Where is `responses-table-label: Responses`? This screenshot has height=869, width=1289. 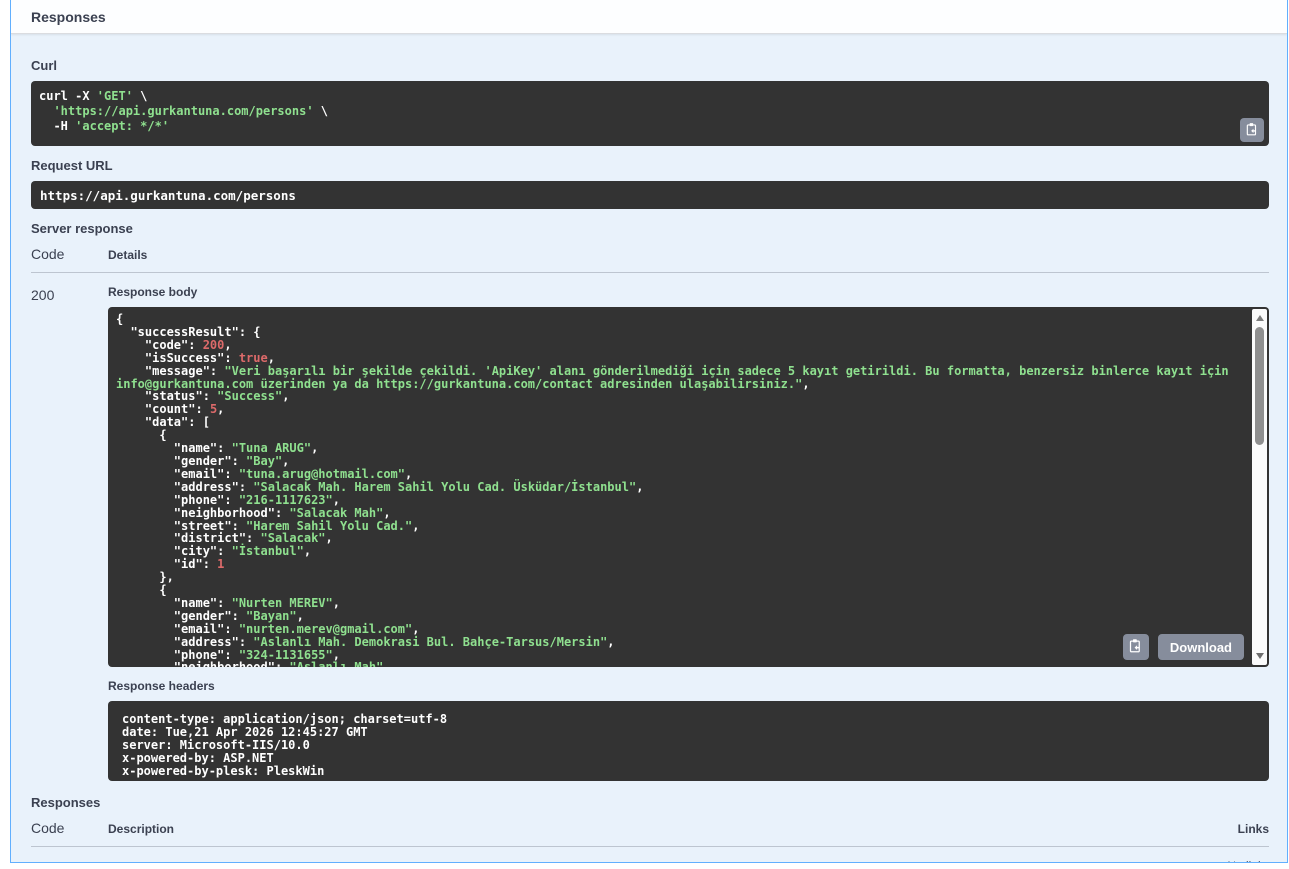 responses-table-label: Responses is located at coordinates (66, 802).